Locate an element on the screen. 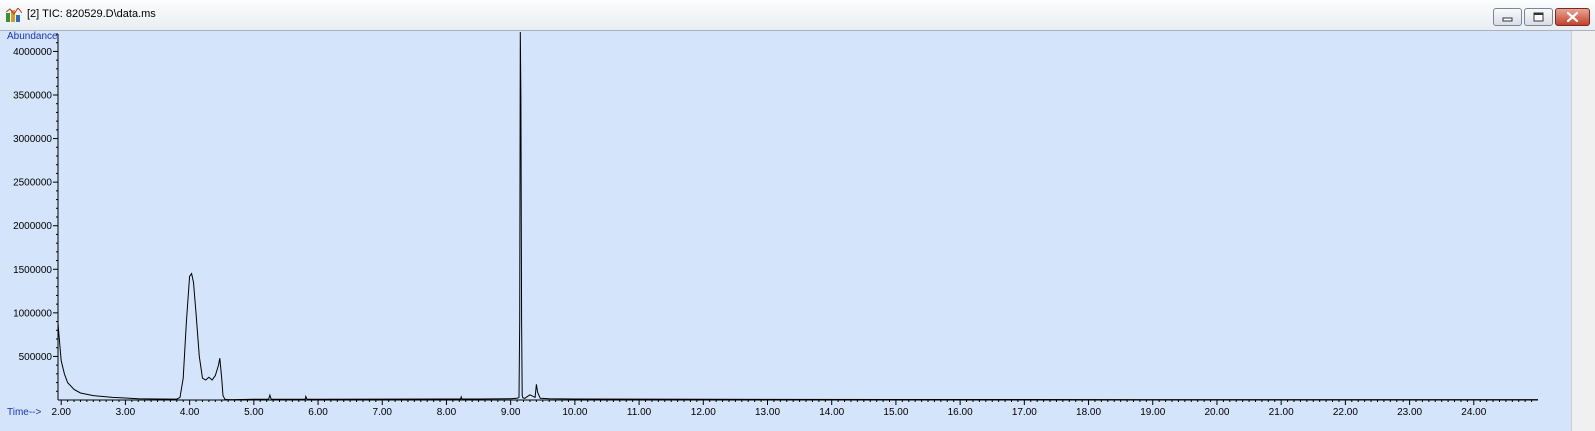  x-tick-label: 6.00 is located at coordinates (318, 412).